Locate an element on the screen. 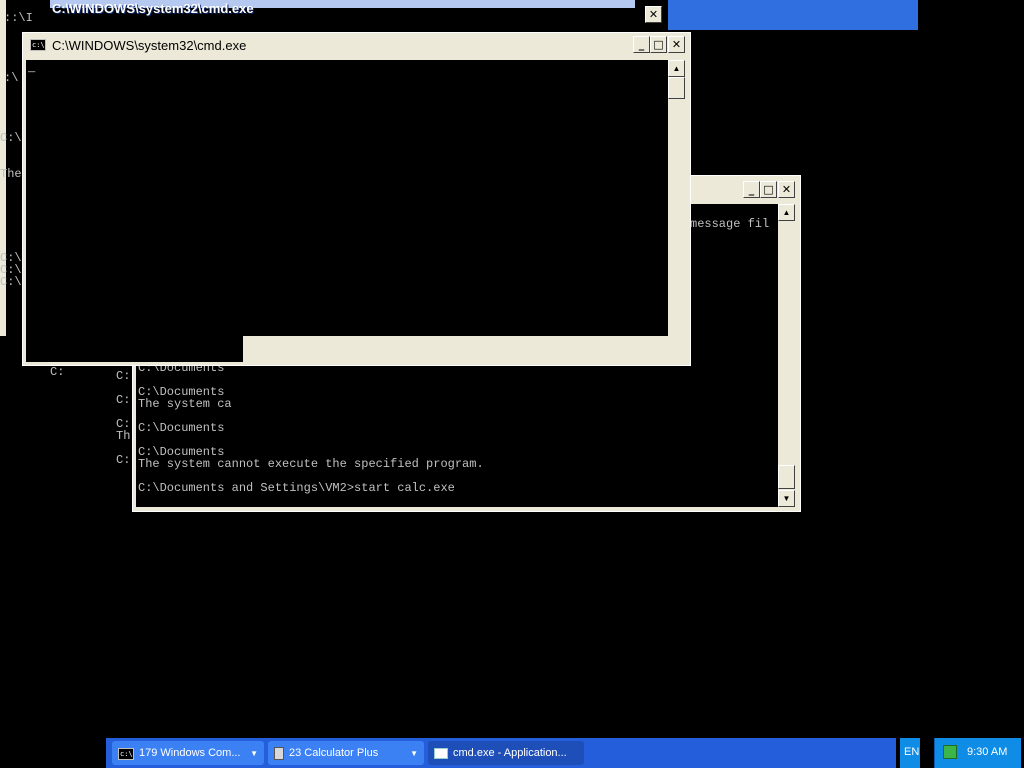  lower-fragment-5: Th is located at coordinates (123, 436).